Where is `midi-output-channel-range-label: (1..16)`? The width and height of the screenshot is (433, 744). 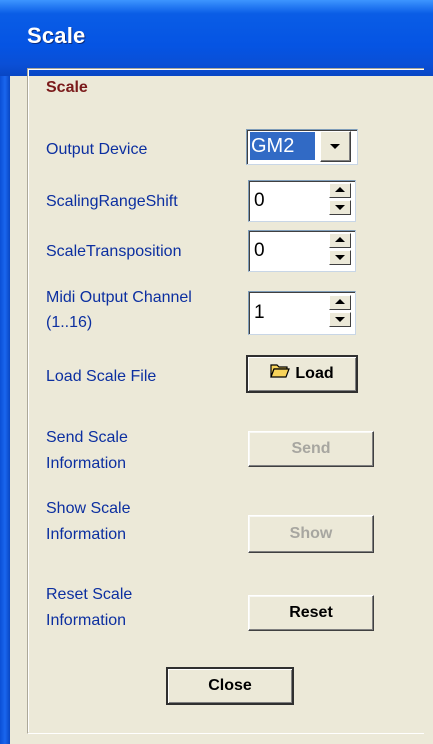 midi-output-channel-range-label: (1..16) is located at coordinates (69, 322).